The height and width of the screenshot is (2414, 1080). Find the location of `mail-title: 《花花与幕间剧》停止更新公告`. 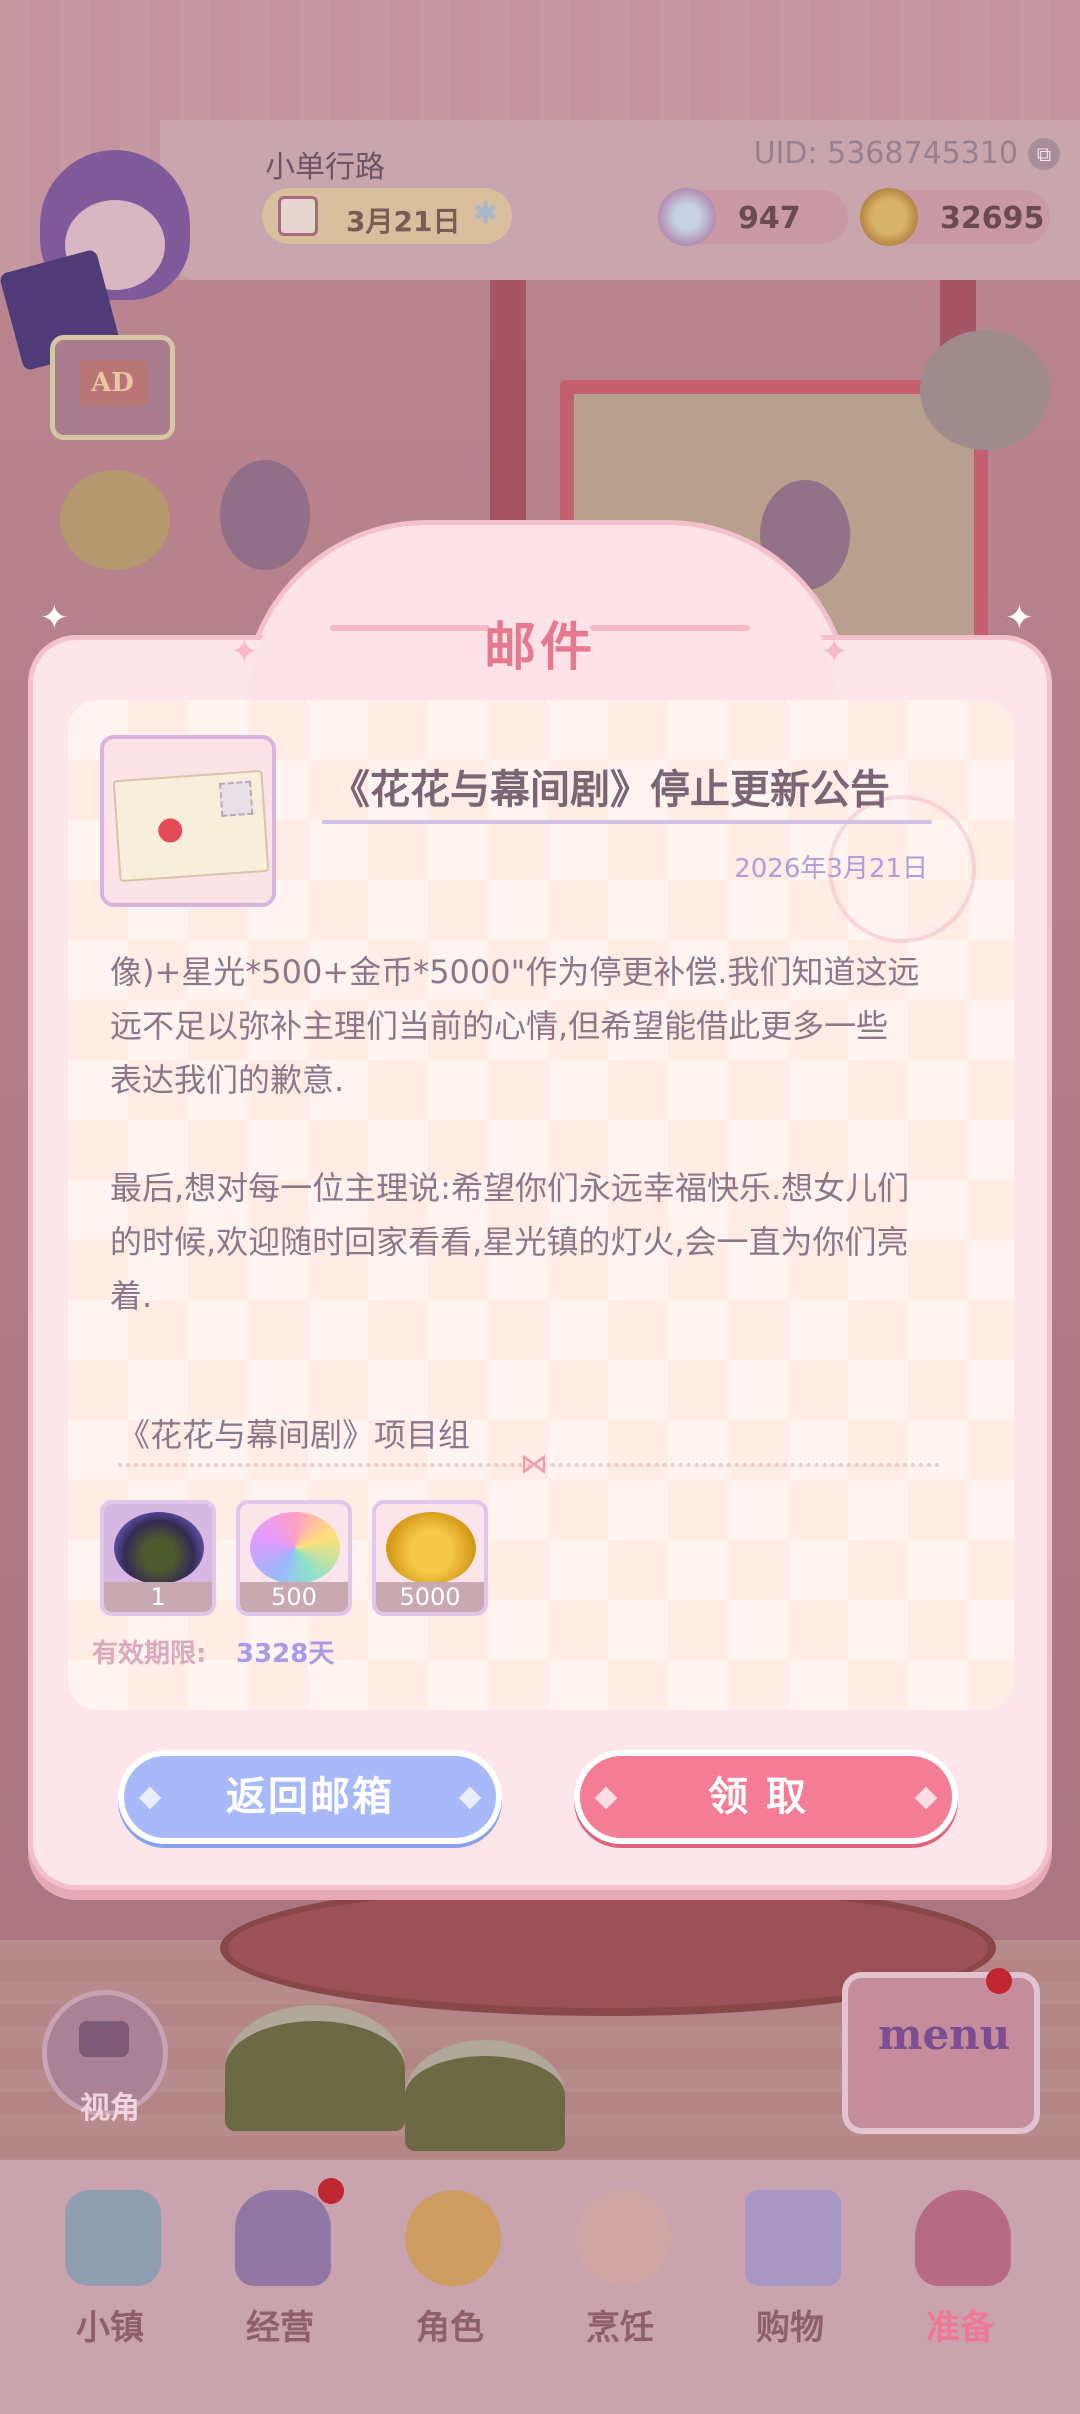

mail-title: 《花花与幕间剧》停止更新公告 is located at coordinates (610, 790).